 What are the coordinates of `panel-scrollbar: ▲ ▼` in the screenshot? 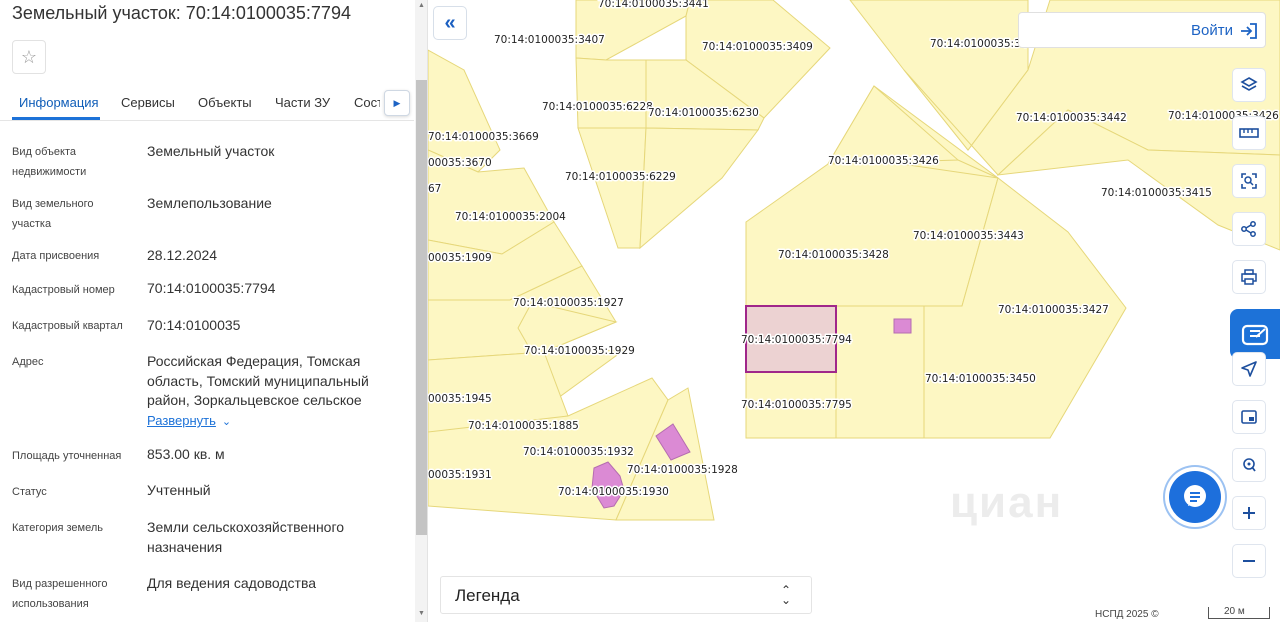 It's located at (421, 311).